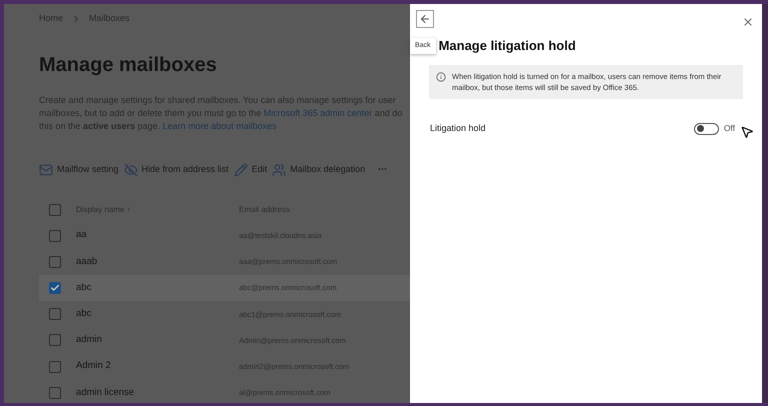 Image resolution: width=768 pixels, height=406 pixels. I want to click on setting-label: Litigation hold, so click(458, 128).